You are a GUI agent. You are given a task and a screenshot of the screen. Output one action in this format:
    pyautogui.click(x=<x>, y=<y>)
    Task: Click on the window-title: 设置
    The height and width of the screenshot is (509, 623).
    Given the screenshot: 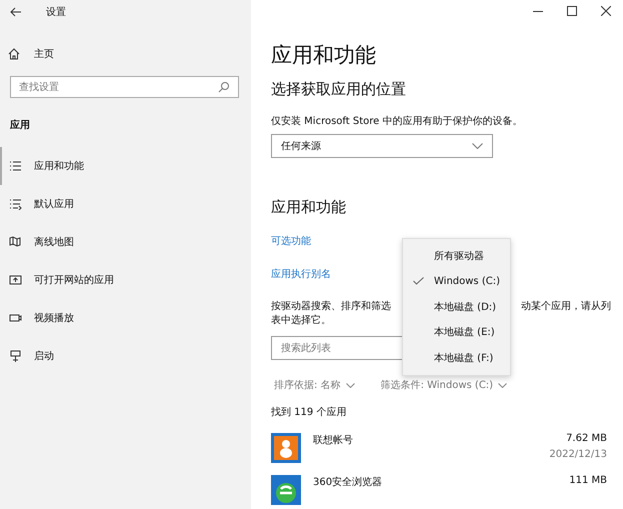 What is the action you would take?
    pyautogui.click(x=56, y=12)
    